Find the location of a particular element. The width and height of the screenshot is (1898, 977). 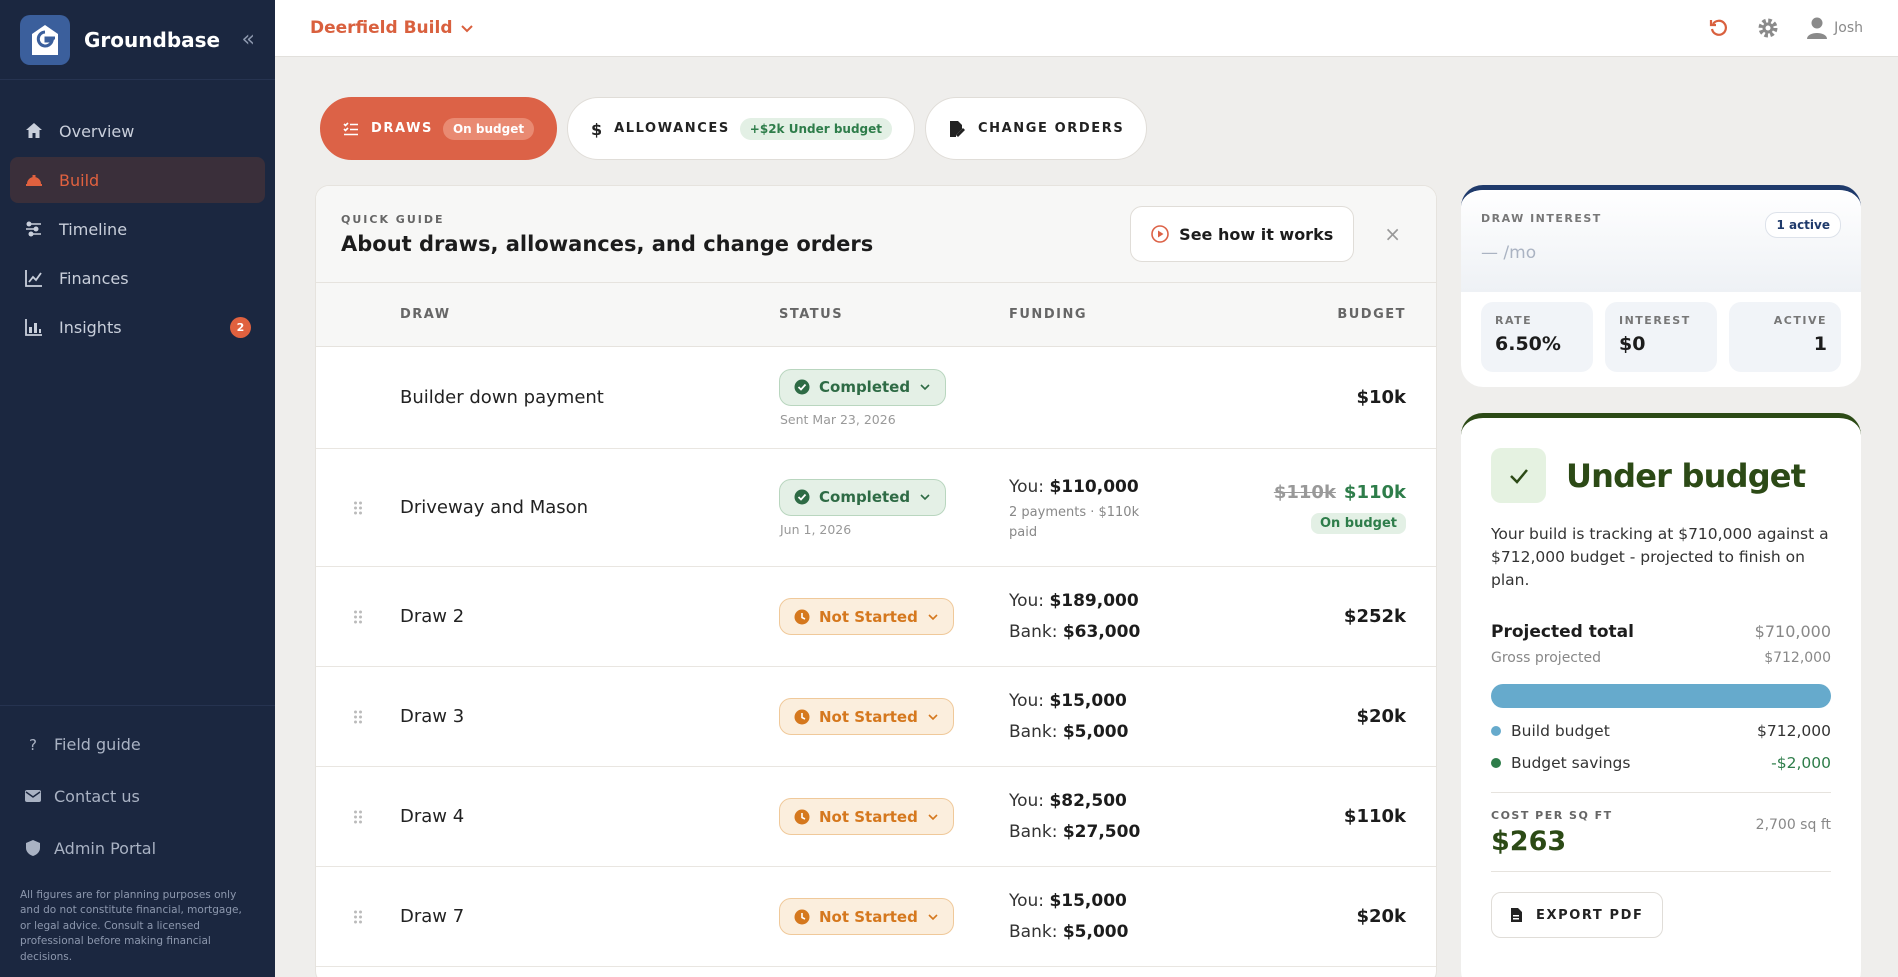

stat-rate: RATE 6.50% is located at coordinates (1537, 337).